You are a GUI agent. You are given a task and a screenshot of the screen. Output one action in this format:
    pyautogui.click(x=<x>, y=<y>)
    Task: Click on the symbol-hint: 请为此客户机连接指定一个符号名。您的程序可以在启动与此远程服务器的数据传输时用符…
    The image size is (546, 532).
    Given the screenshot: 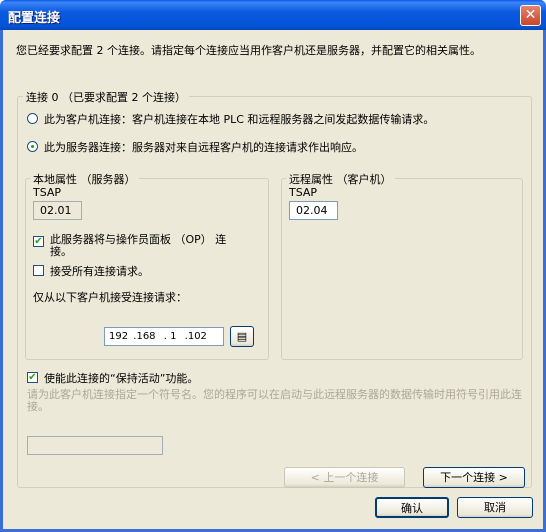 What is the action you would take?
    pyautogui.click(x=274, y=400)
    